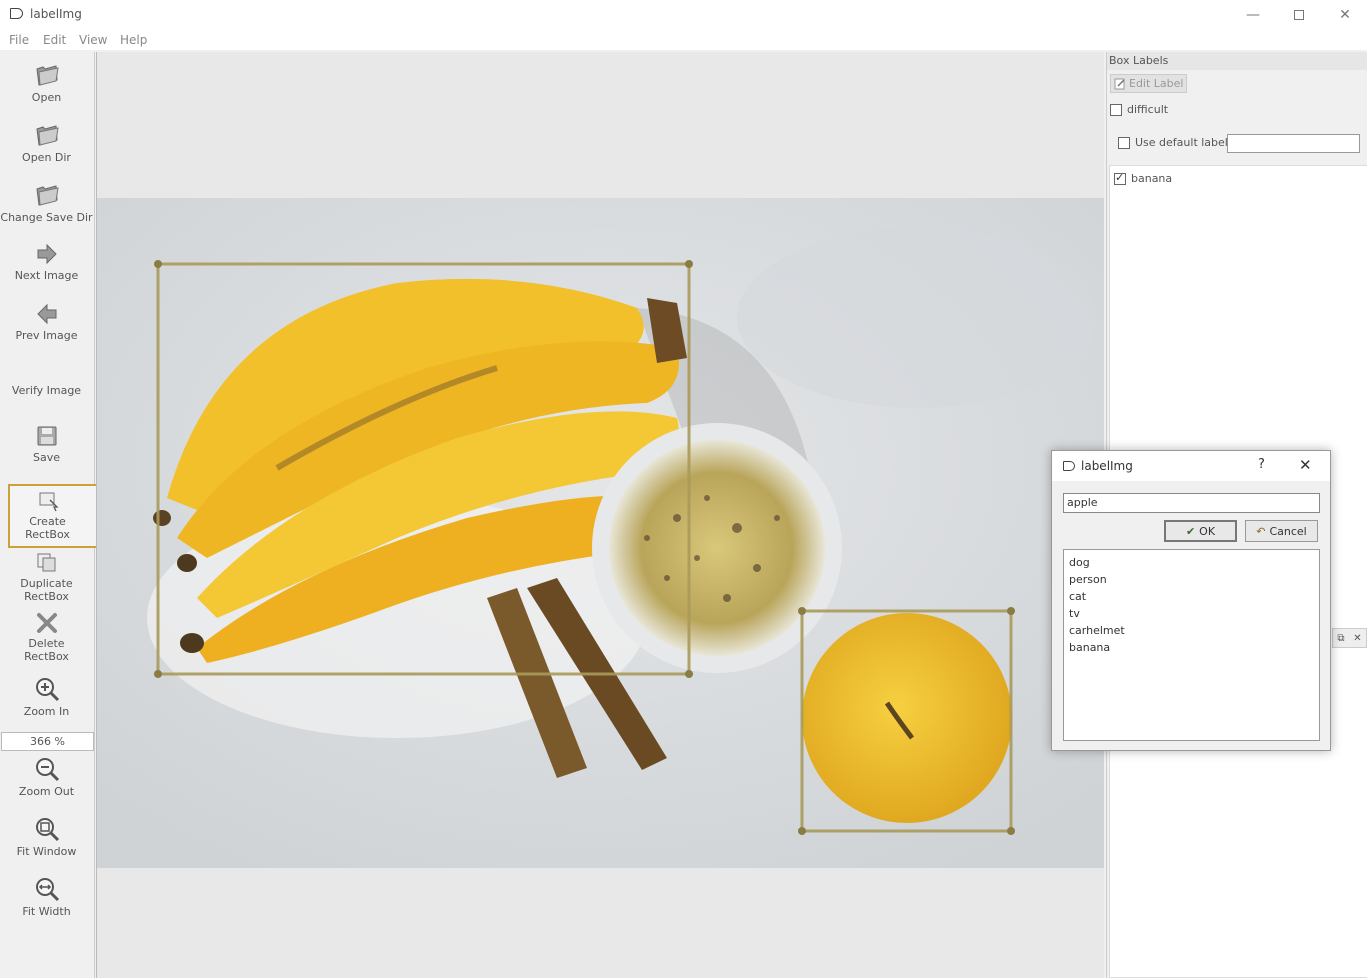  Describe the element at coordinates (47, 741) in the screenshot. I see `zoom-value-field: 366 %` at that location.